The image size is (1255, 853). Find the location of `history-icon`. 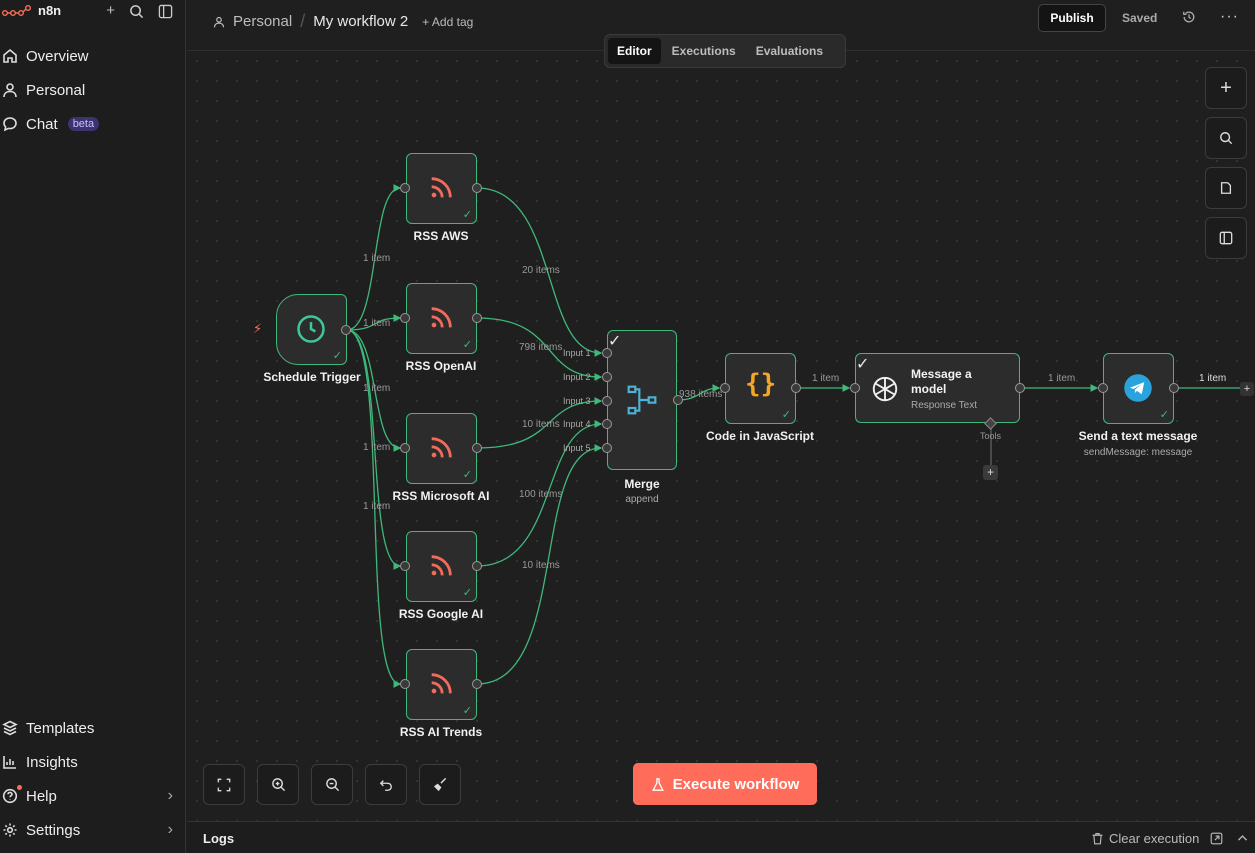

history-icon is located at coordinates (1189, 17).